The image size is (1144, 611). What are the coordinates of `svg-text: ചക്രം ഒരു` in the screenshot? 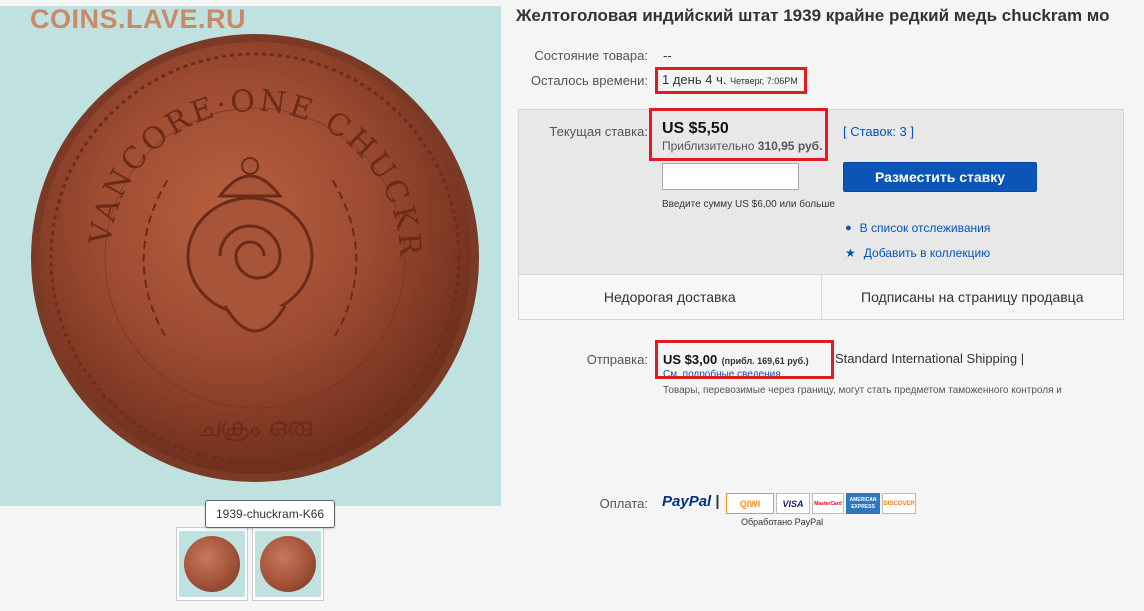 It's located at (255, 428).